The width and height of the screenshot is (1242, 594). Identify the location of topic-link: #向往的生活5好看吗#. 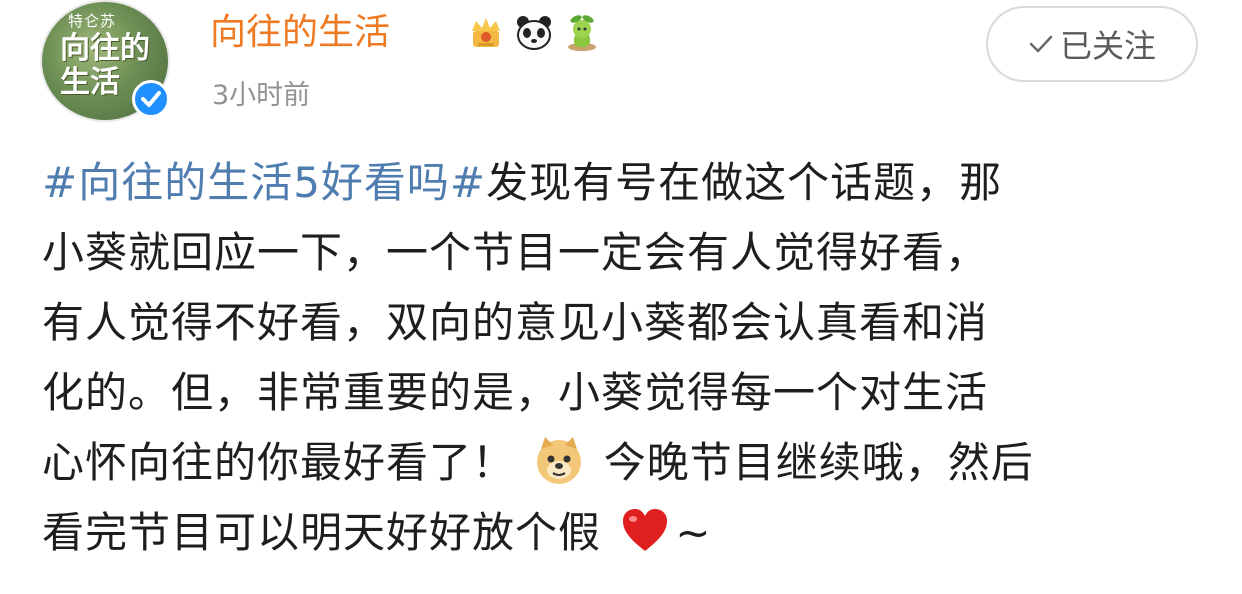
(264, 182).